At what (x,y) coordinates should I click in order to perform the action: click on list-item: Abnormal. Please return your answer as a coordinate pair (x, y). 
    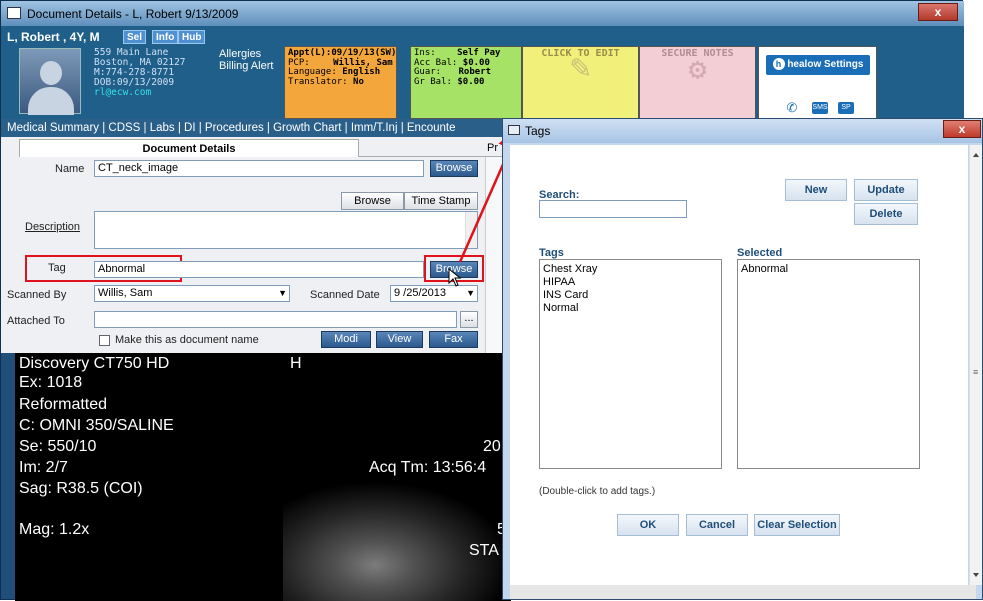
    Looking at the image, I should click on (828, 269).